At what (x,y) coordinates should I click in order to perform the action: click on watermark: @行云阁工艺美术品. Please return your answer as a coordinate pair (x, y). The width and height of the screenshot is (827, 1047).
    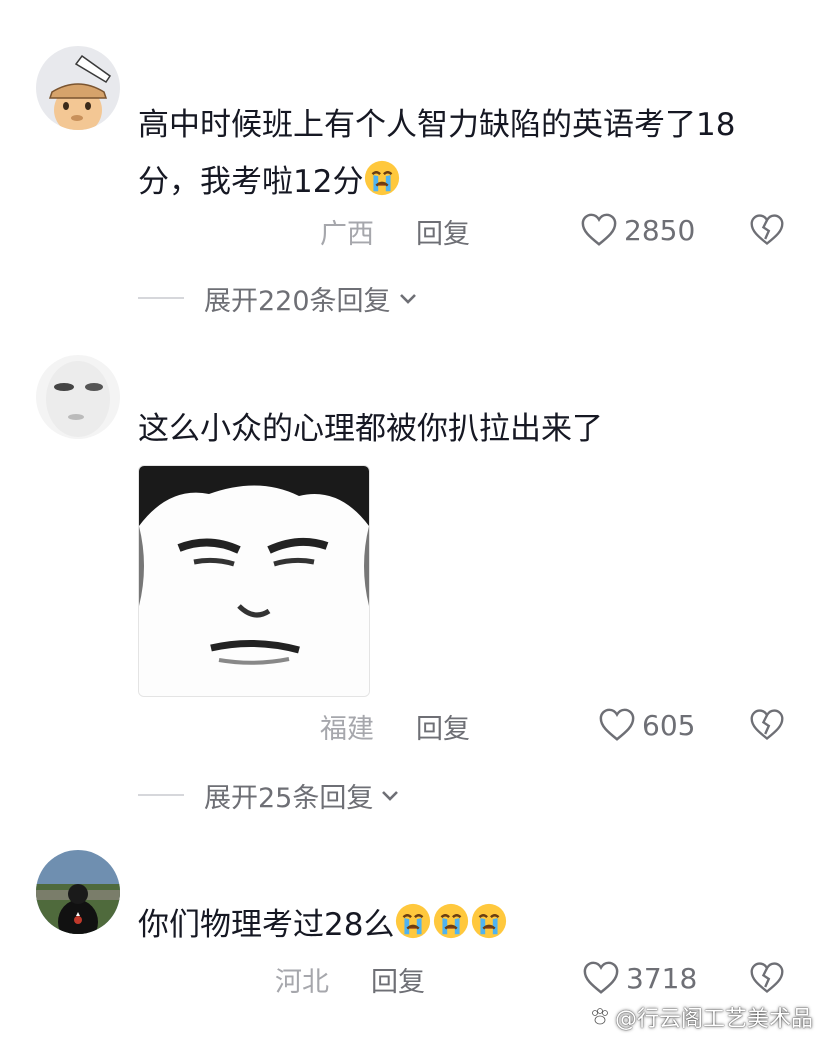
    Looking at the image, I should click on (701, 1017).